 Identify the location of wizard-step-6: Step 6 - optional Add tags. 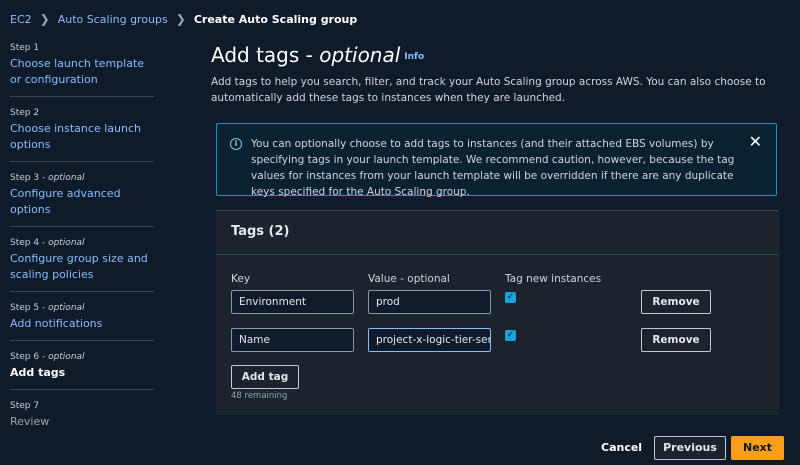
(82, 369).